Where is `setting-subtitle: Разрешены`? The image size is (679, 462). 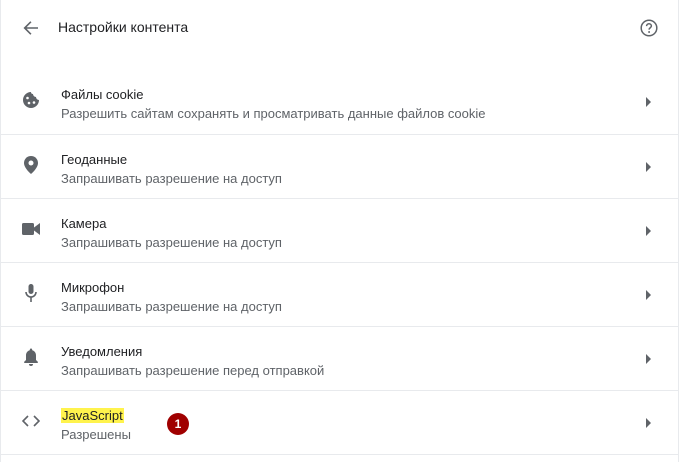 setting-subtitle: Разрешены is located at coordinates (96, 434).